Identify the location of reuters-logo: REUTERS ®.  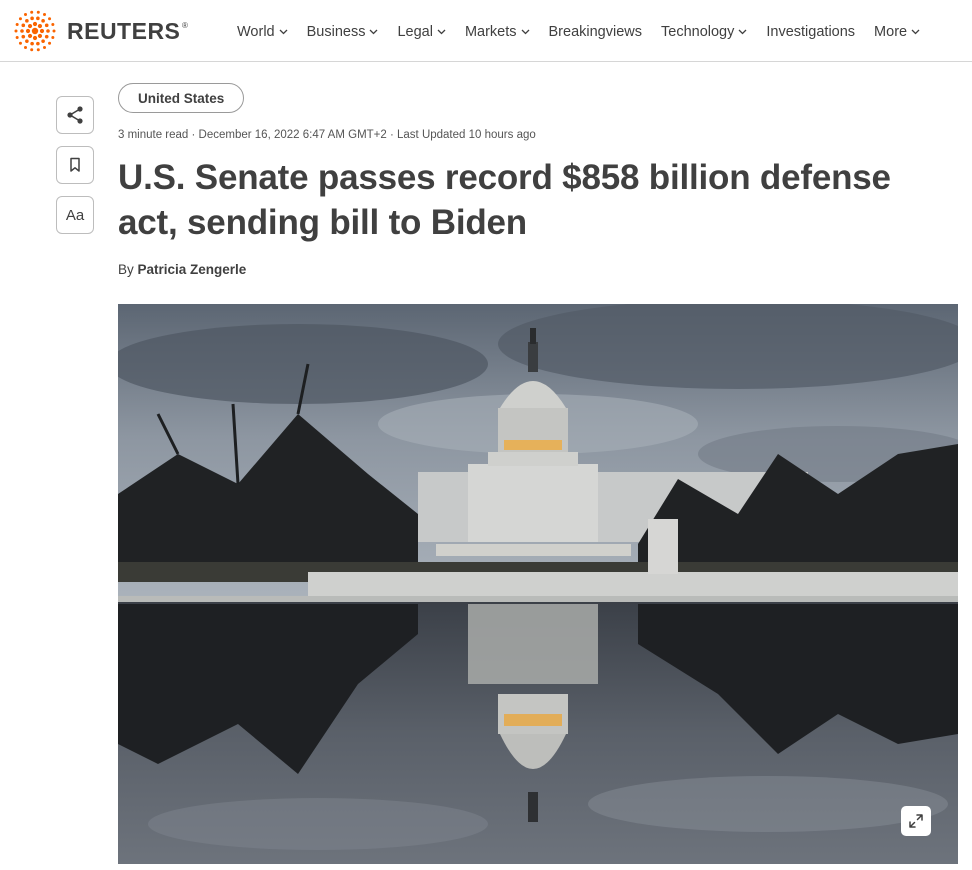
(100, 31).